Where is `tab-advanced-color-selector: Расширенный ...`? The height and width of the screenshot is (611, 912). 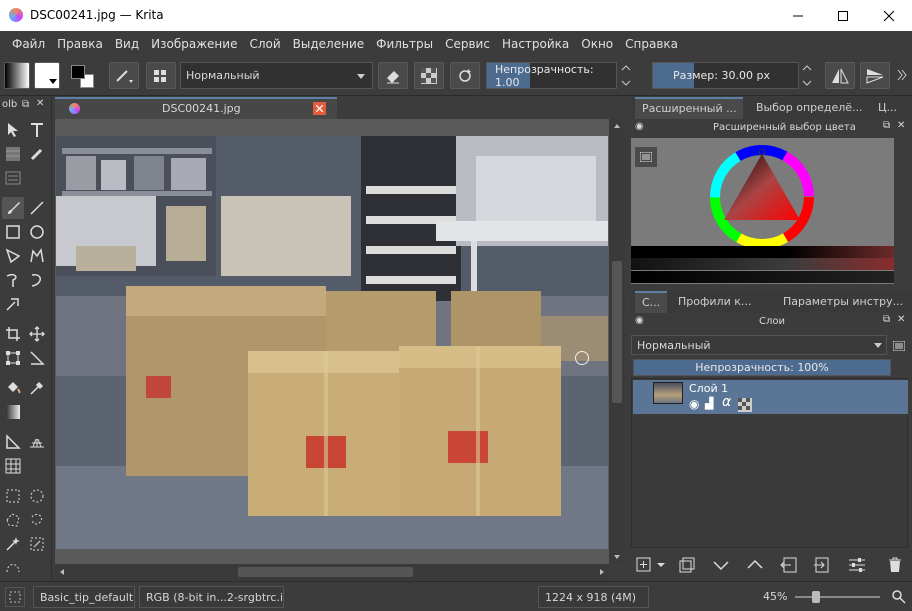 tab-advanced-color-selector: Расширенный ... is located at coordinates (689, 108).